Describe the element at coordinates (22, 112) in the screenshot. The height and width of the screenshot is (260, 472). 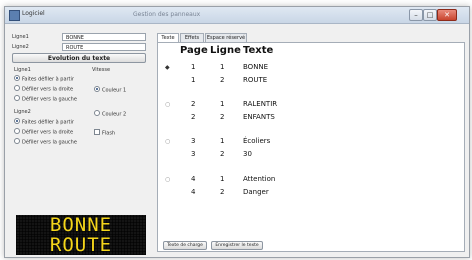
I see `line2-group-title: Ligne2` at that location.